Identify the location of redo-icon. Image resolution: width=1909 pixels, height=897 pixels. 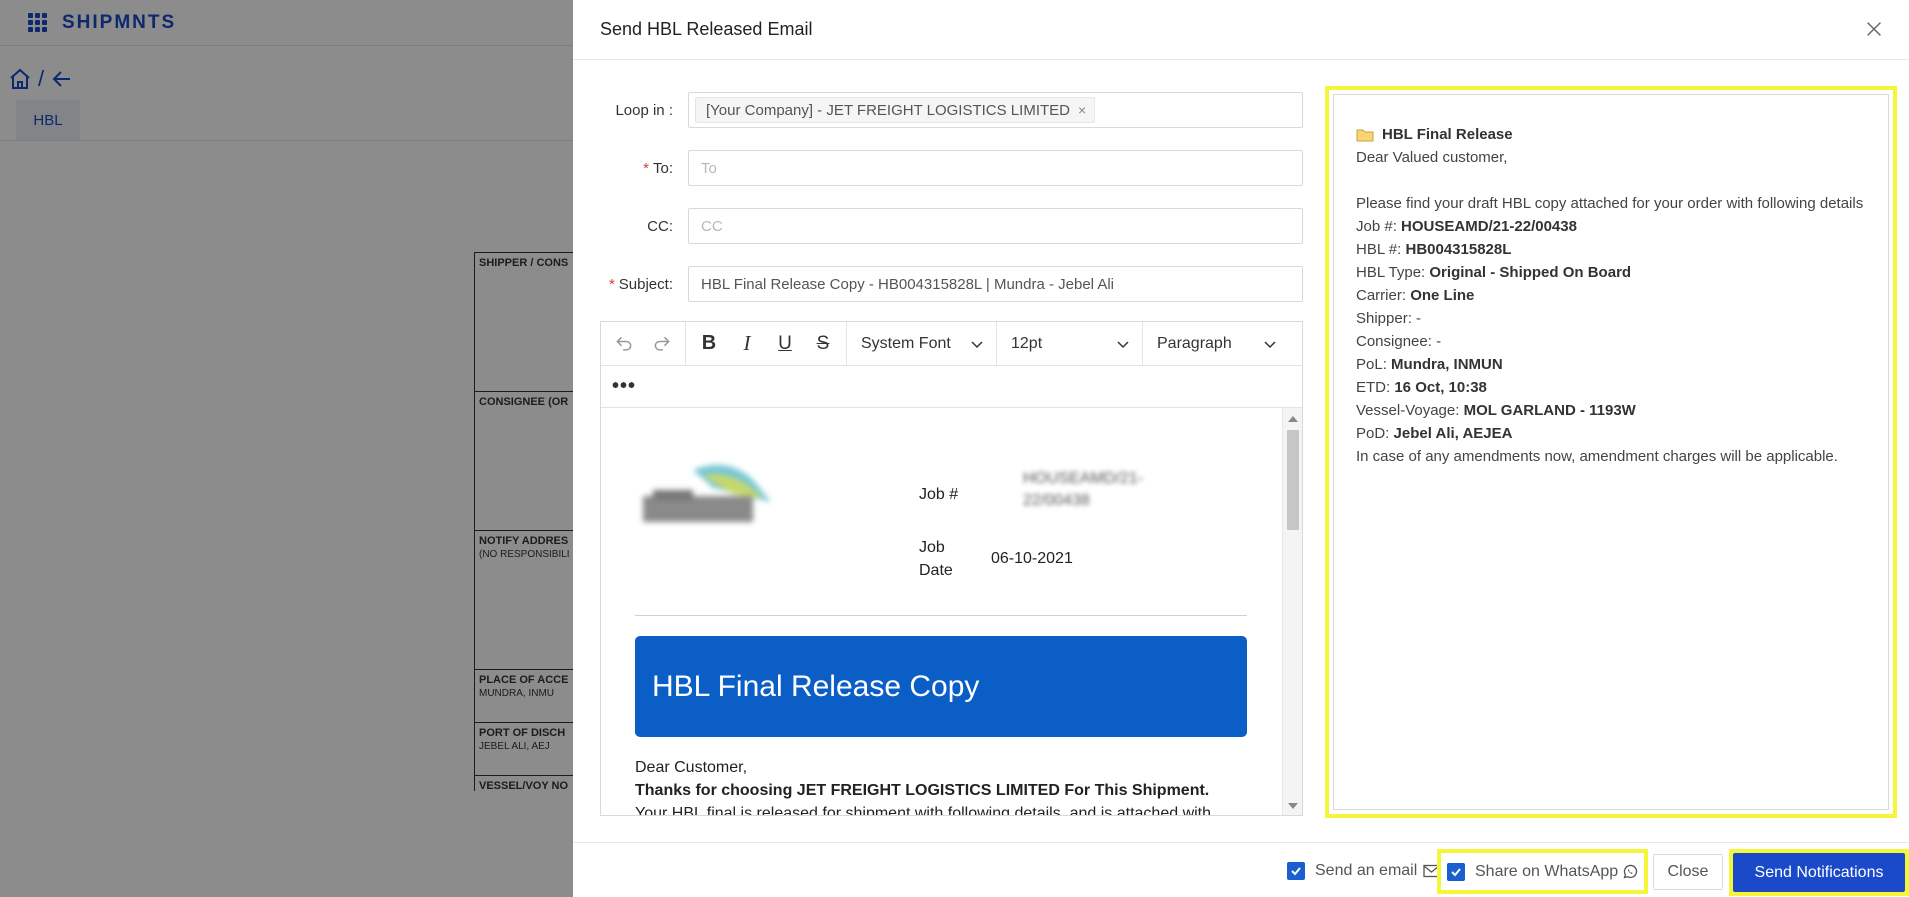
(662, 343).